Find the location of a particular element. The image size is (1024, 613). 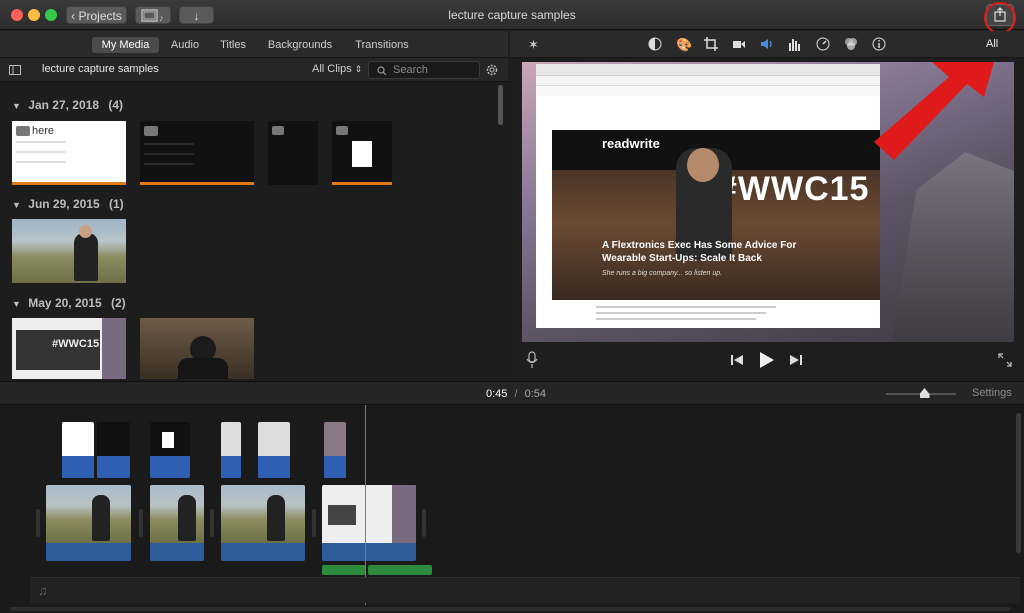

browser-scrollbar is located at coordinates (500, 105).